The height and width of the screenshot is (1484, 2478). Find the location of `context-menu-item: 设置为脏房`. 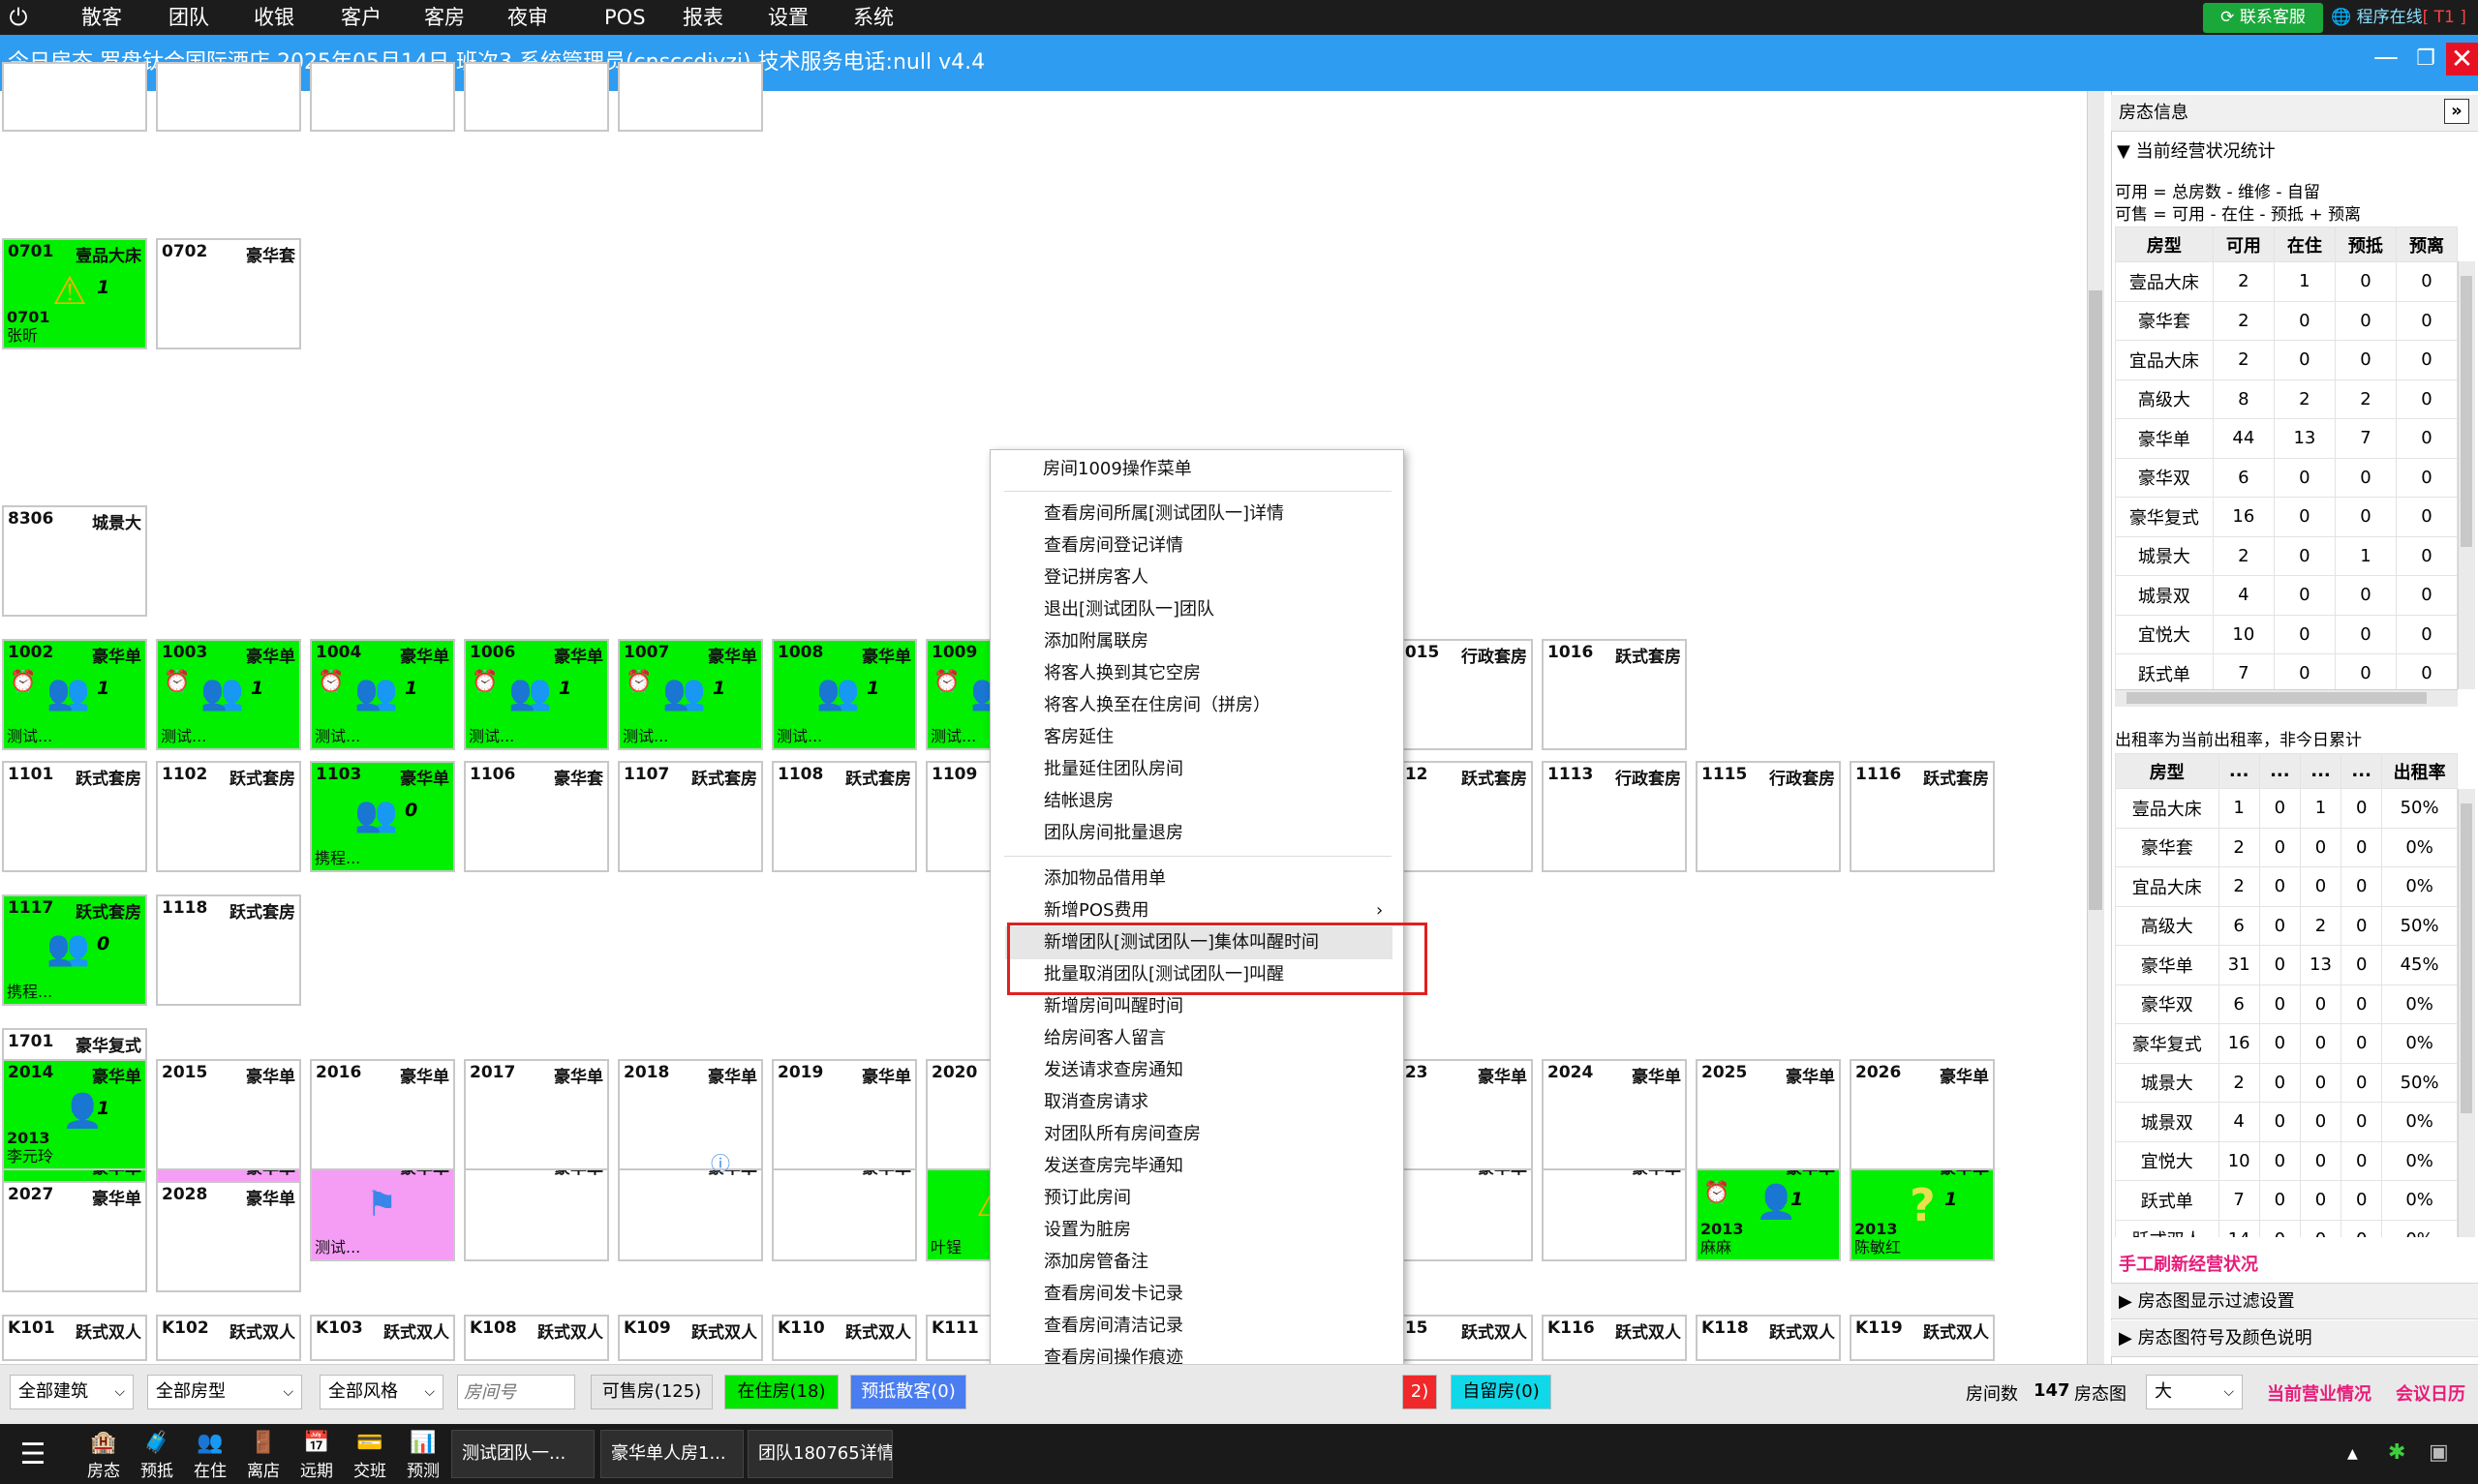

context-menu-item: 设置为脏房 is located at coordinates (1087, 1230).